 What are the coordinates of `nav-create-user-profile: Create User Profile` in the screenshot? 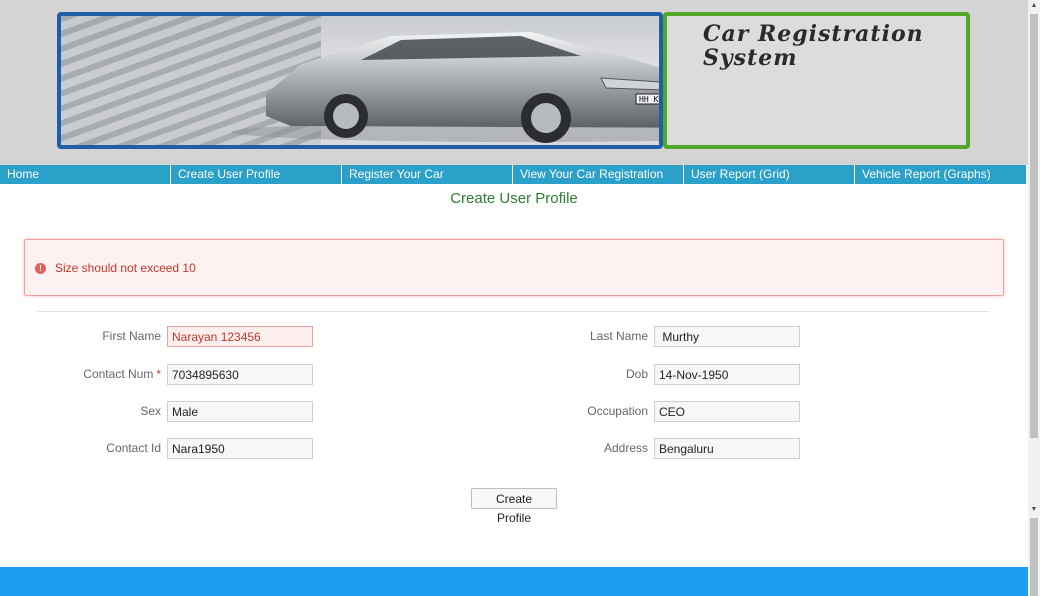 It's located at (256, 174).